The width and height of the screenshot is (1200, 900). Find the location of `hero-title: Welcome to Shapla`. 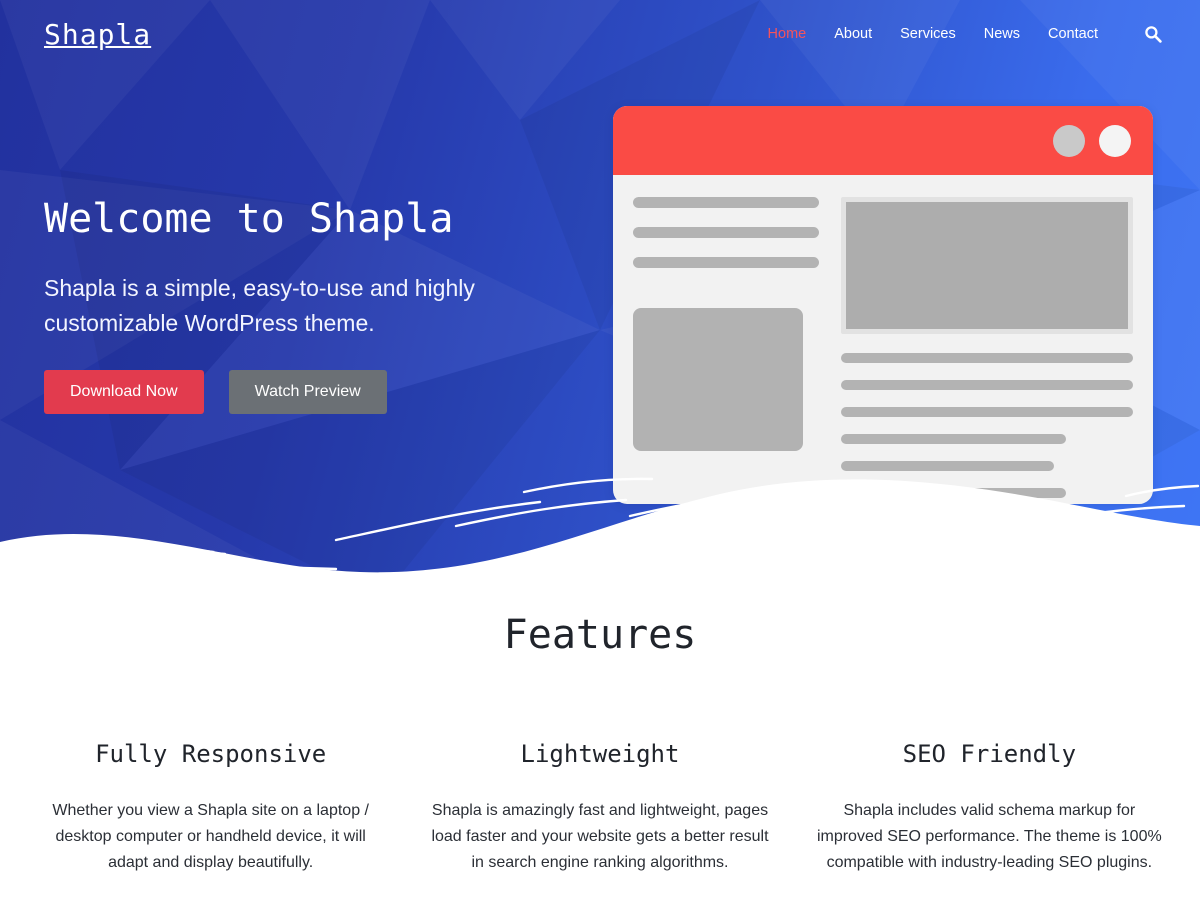

hero-title: Welcome to Shapla is located at coordinates (249, 219).